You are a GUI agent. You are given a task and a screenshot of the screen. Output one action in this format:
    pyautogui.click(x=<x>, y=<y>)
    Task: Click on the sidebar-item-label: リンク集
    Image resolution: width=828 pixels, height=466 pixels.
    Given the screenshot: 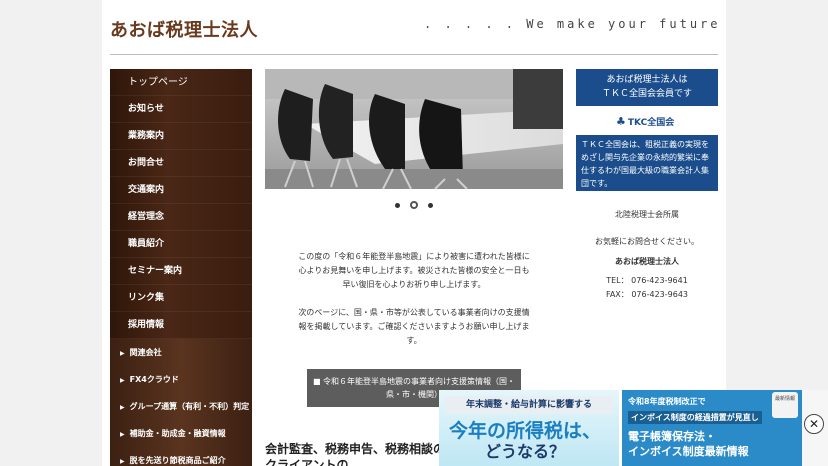 What is the action you would take?
    pyautogui.click(x=146, y=298)
    